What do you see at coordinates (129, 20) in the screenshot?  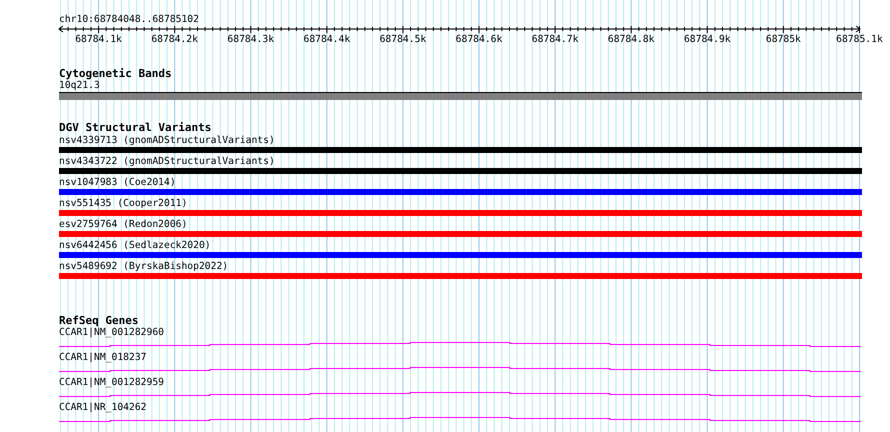 I see `location-label: chr10:68784048..68785102` at bounding box center [129, 20].